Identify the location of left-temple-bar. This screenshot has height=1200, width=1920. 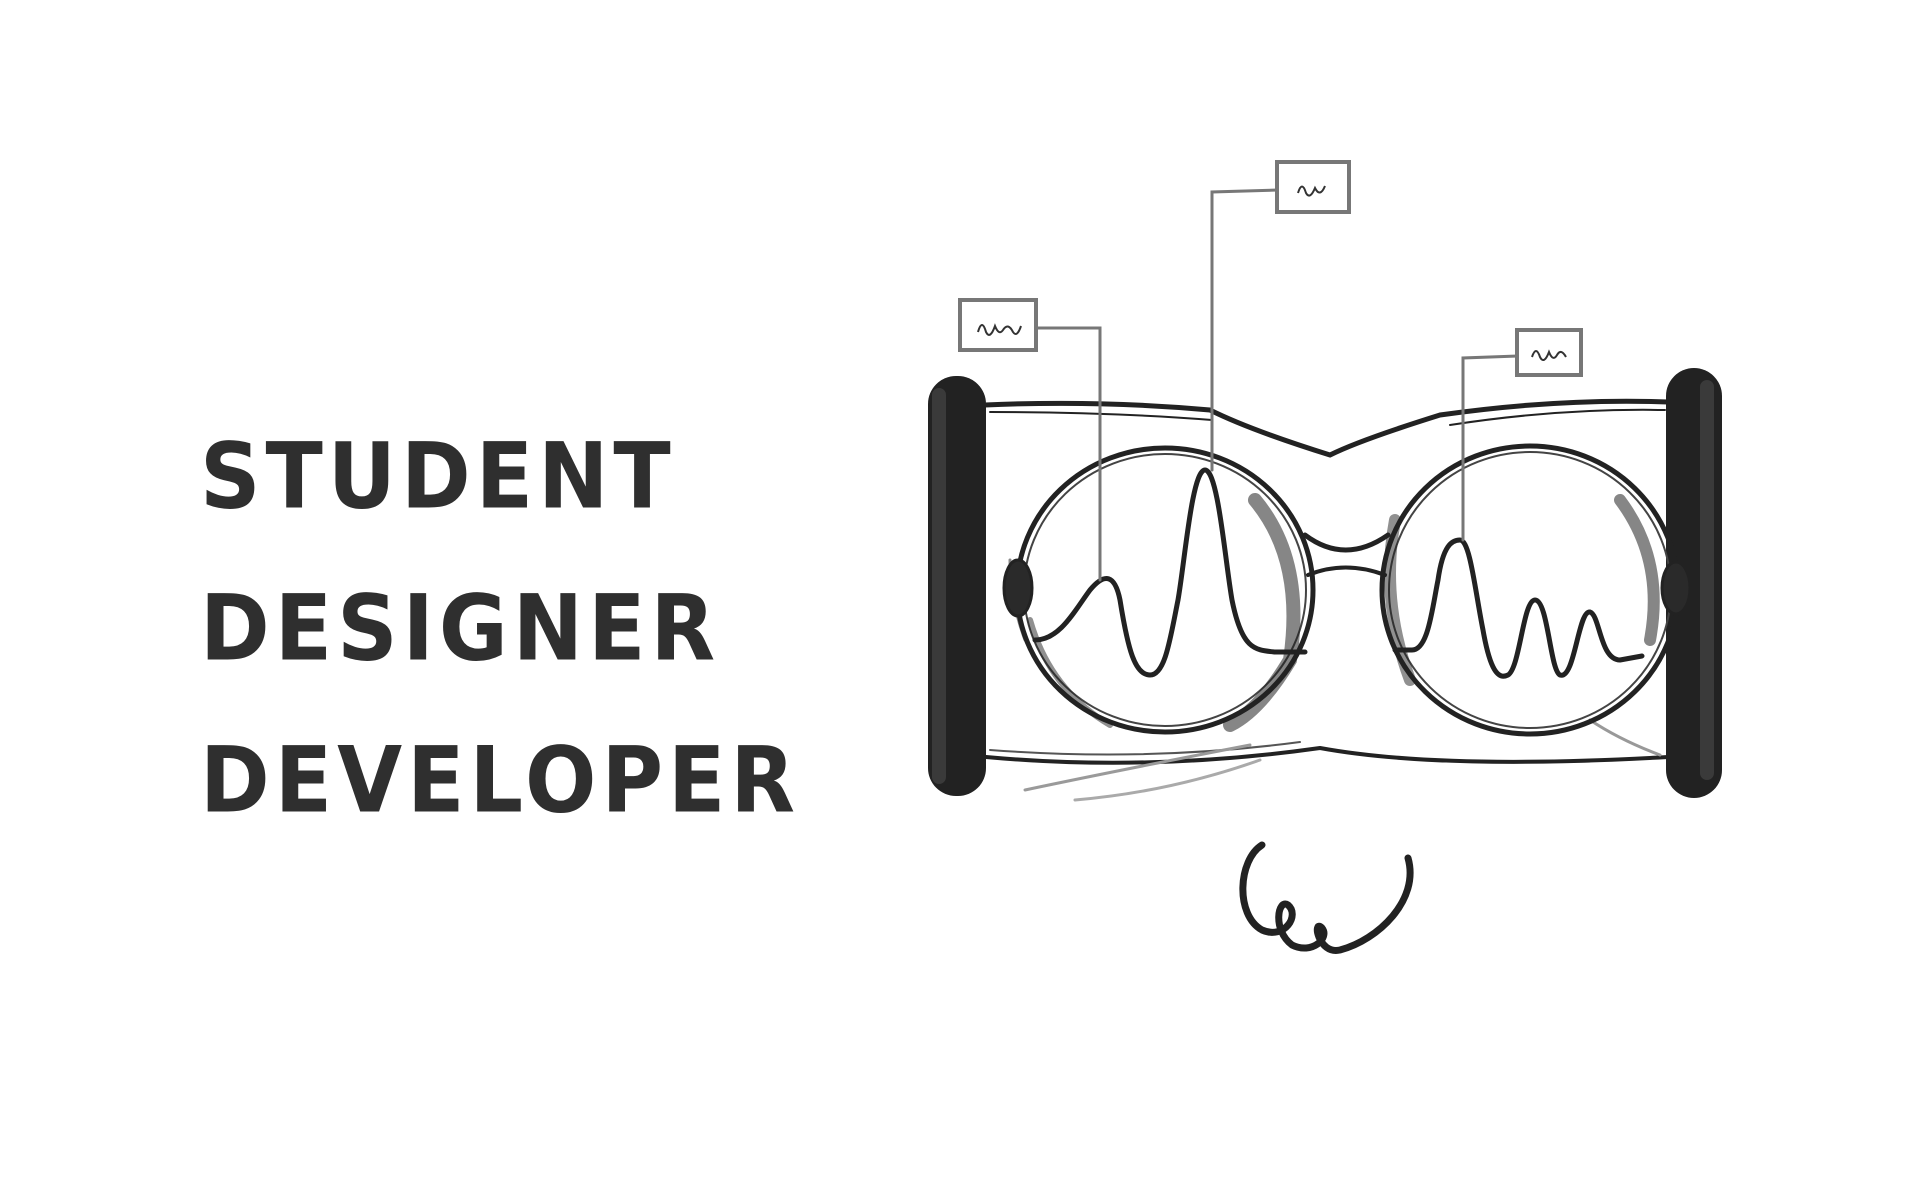
(957, 586).